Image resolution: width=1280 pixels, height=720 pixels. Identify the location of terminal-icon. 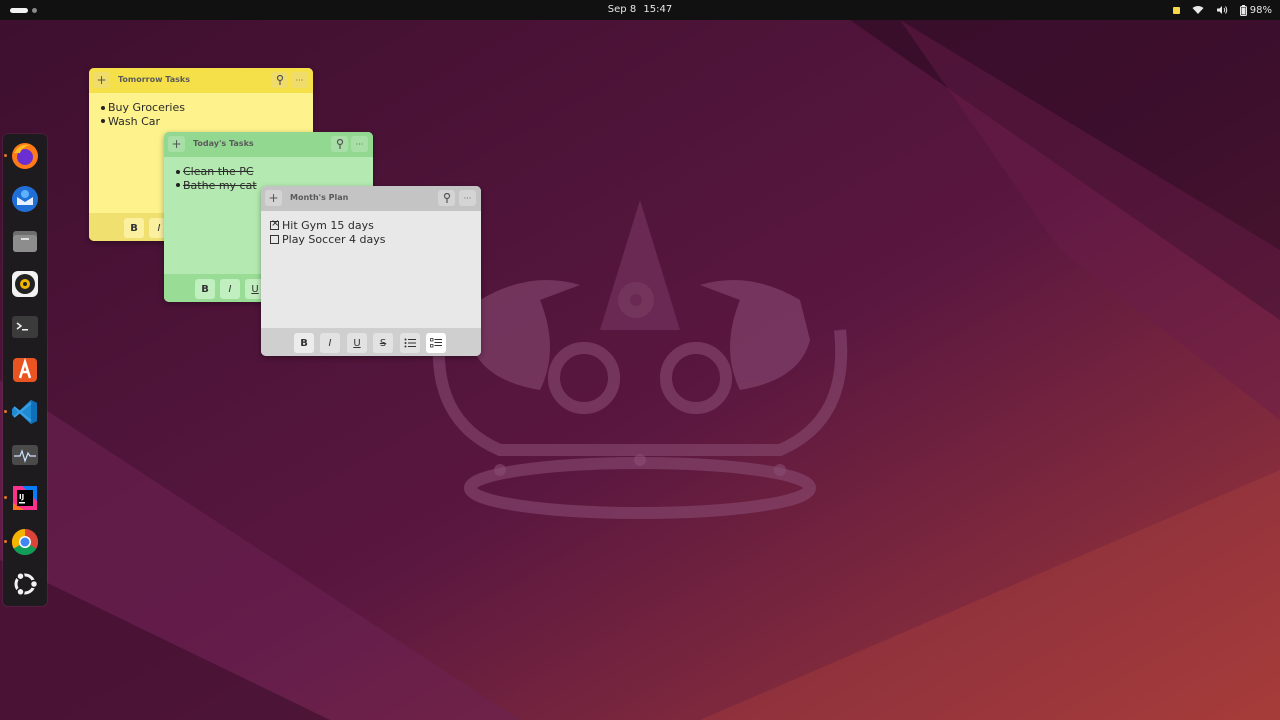
(25, 327).